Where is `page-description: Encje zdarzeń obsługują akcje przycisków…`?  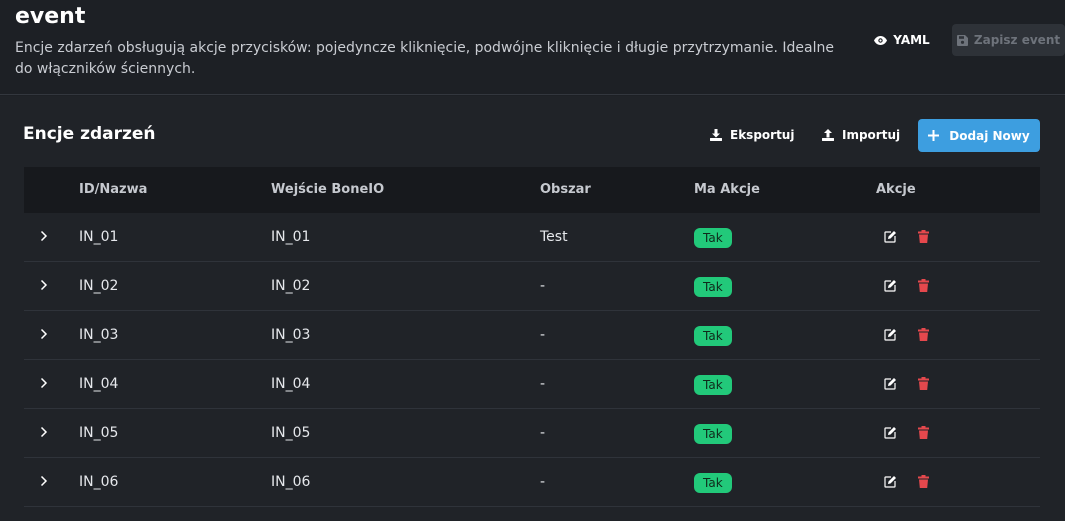 page-description: Encje zdarzeń obsługują akcje przycisków… is located at coordinates (424, 58).